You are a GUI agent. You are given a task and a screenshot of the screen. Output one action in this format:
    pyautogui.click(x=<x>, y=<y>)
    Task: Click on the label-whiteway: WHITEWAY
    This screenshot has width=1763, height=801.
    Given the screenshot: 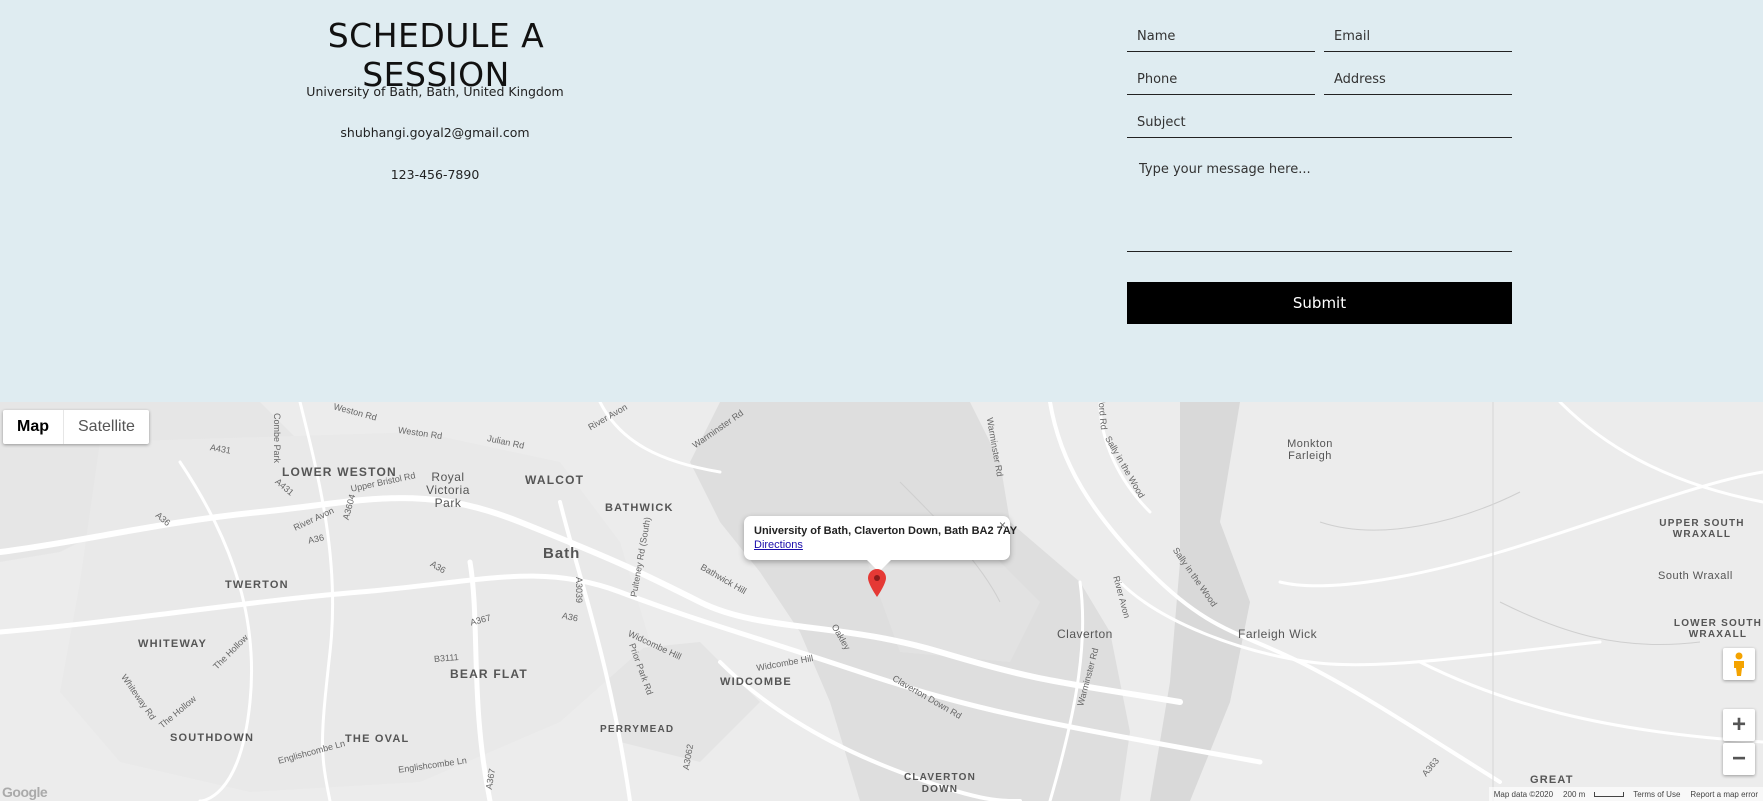 What is the action you would take?
    pyautogui.click(x=173, y=644)
    